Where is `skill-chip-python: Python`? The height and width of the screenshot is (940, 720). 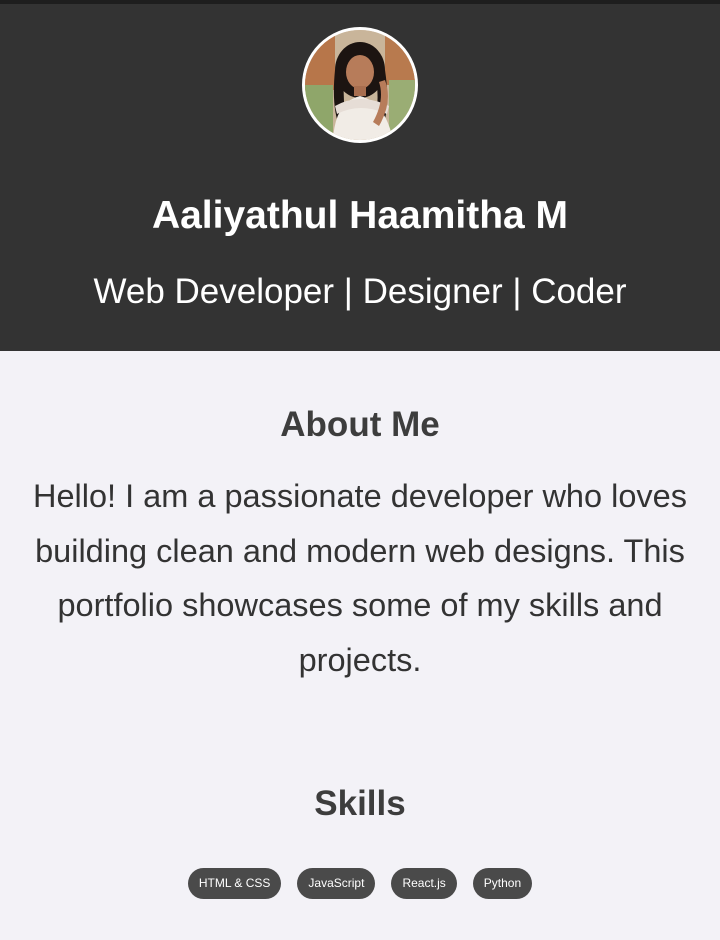
skill-chip-python: Python is located at coordinates (502, 883).